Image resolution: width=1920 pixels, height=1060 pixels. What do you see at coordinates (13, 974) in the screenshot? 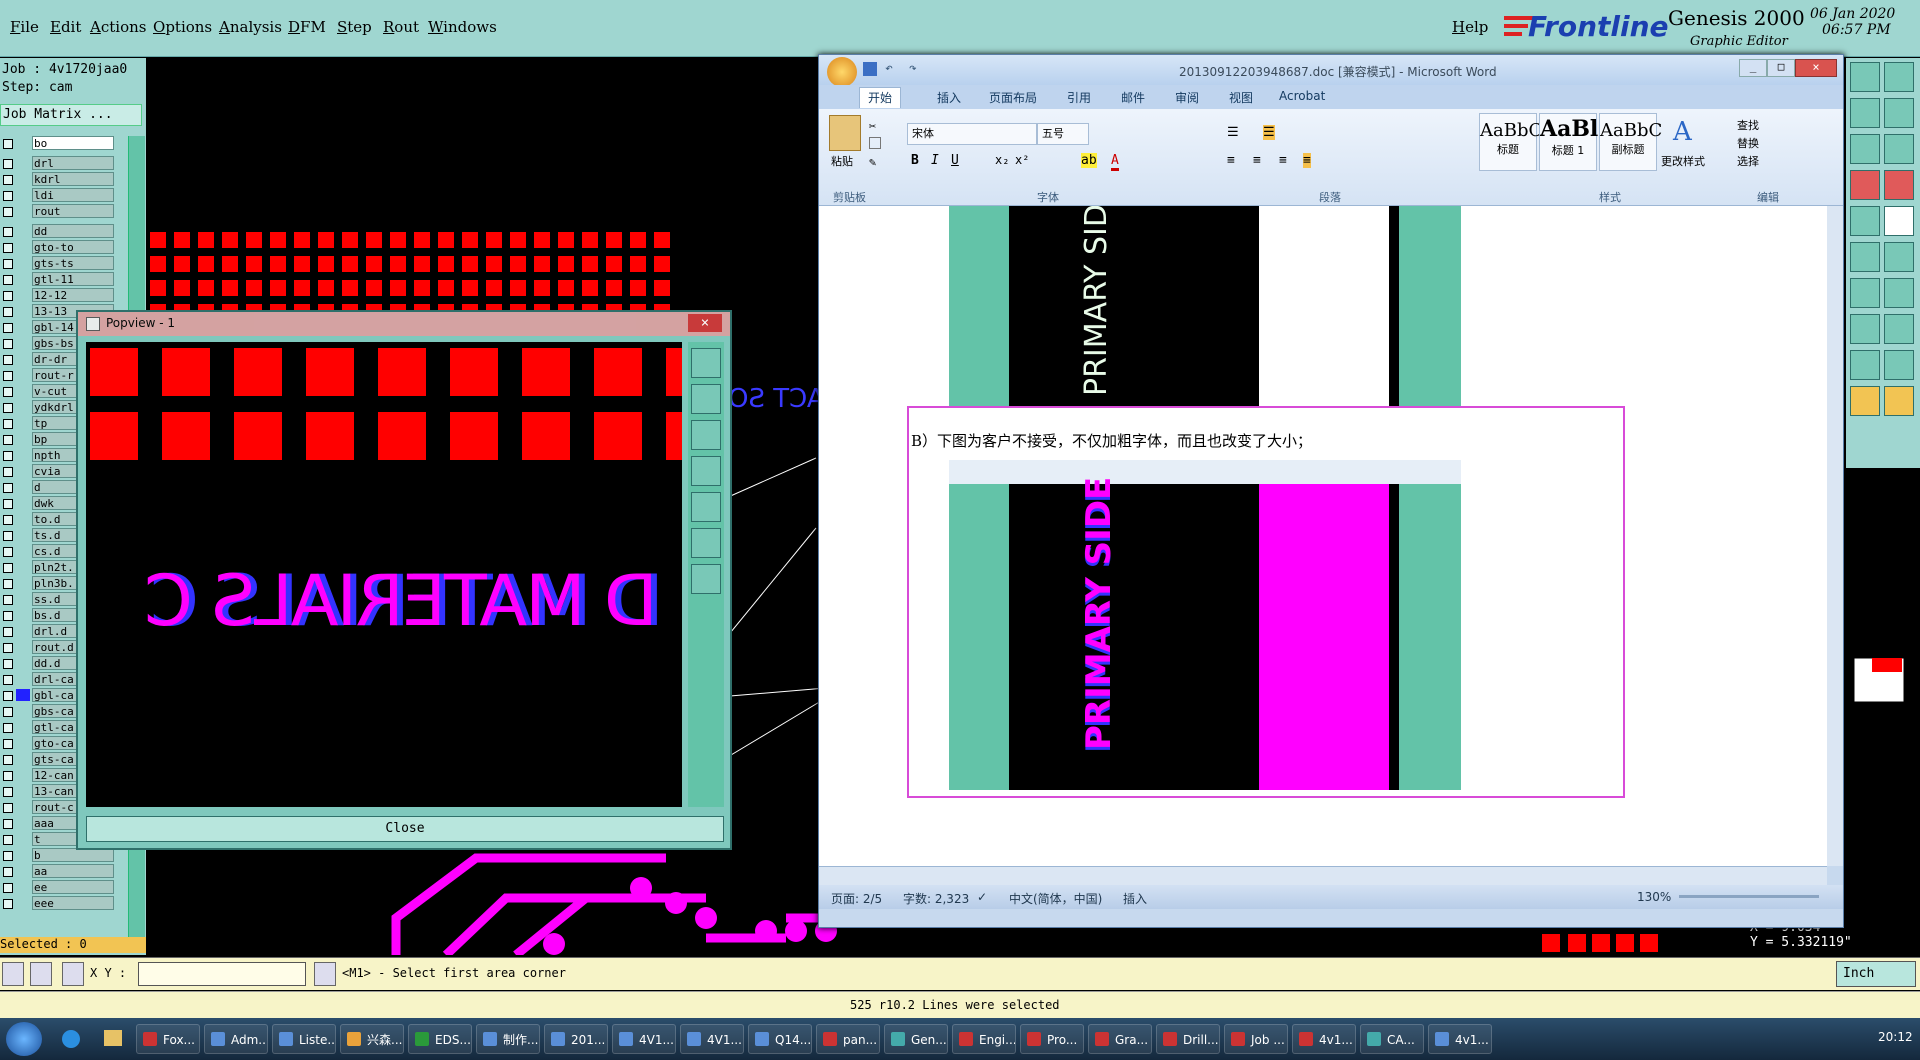
I see `cmd-tool-1-icon` at bounding box center [13, 974].